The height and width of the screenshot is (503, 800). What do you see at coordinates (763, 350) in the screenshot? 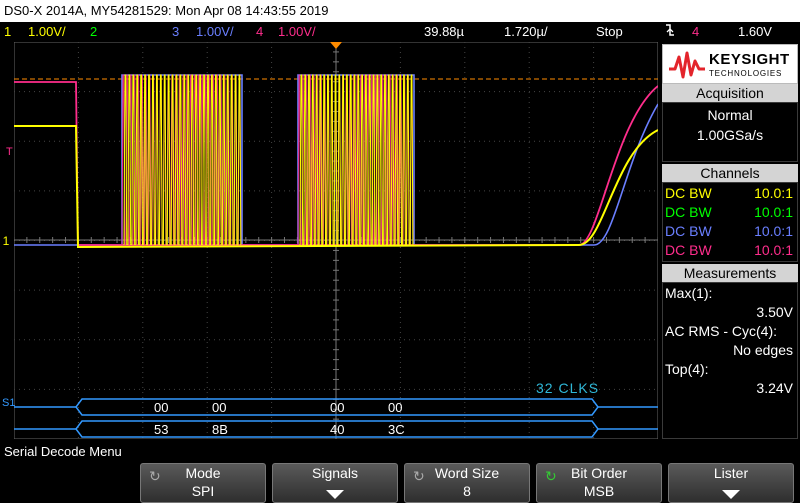
I see `measurement-value: No edges` at bounding box center [763, 350].